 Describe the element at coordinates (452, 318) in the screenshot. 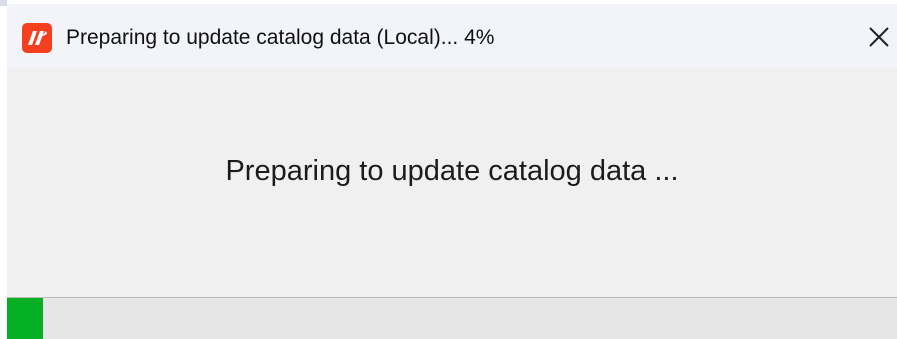

I see `progress-bar` at that location.